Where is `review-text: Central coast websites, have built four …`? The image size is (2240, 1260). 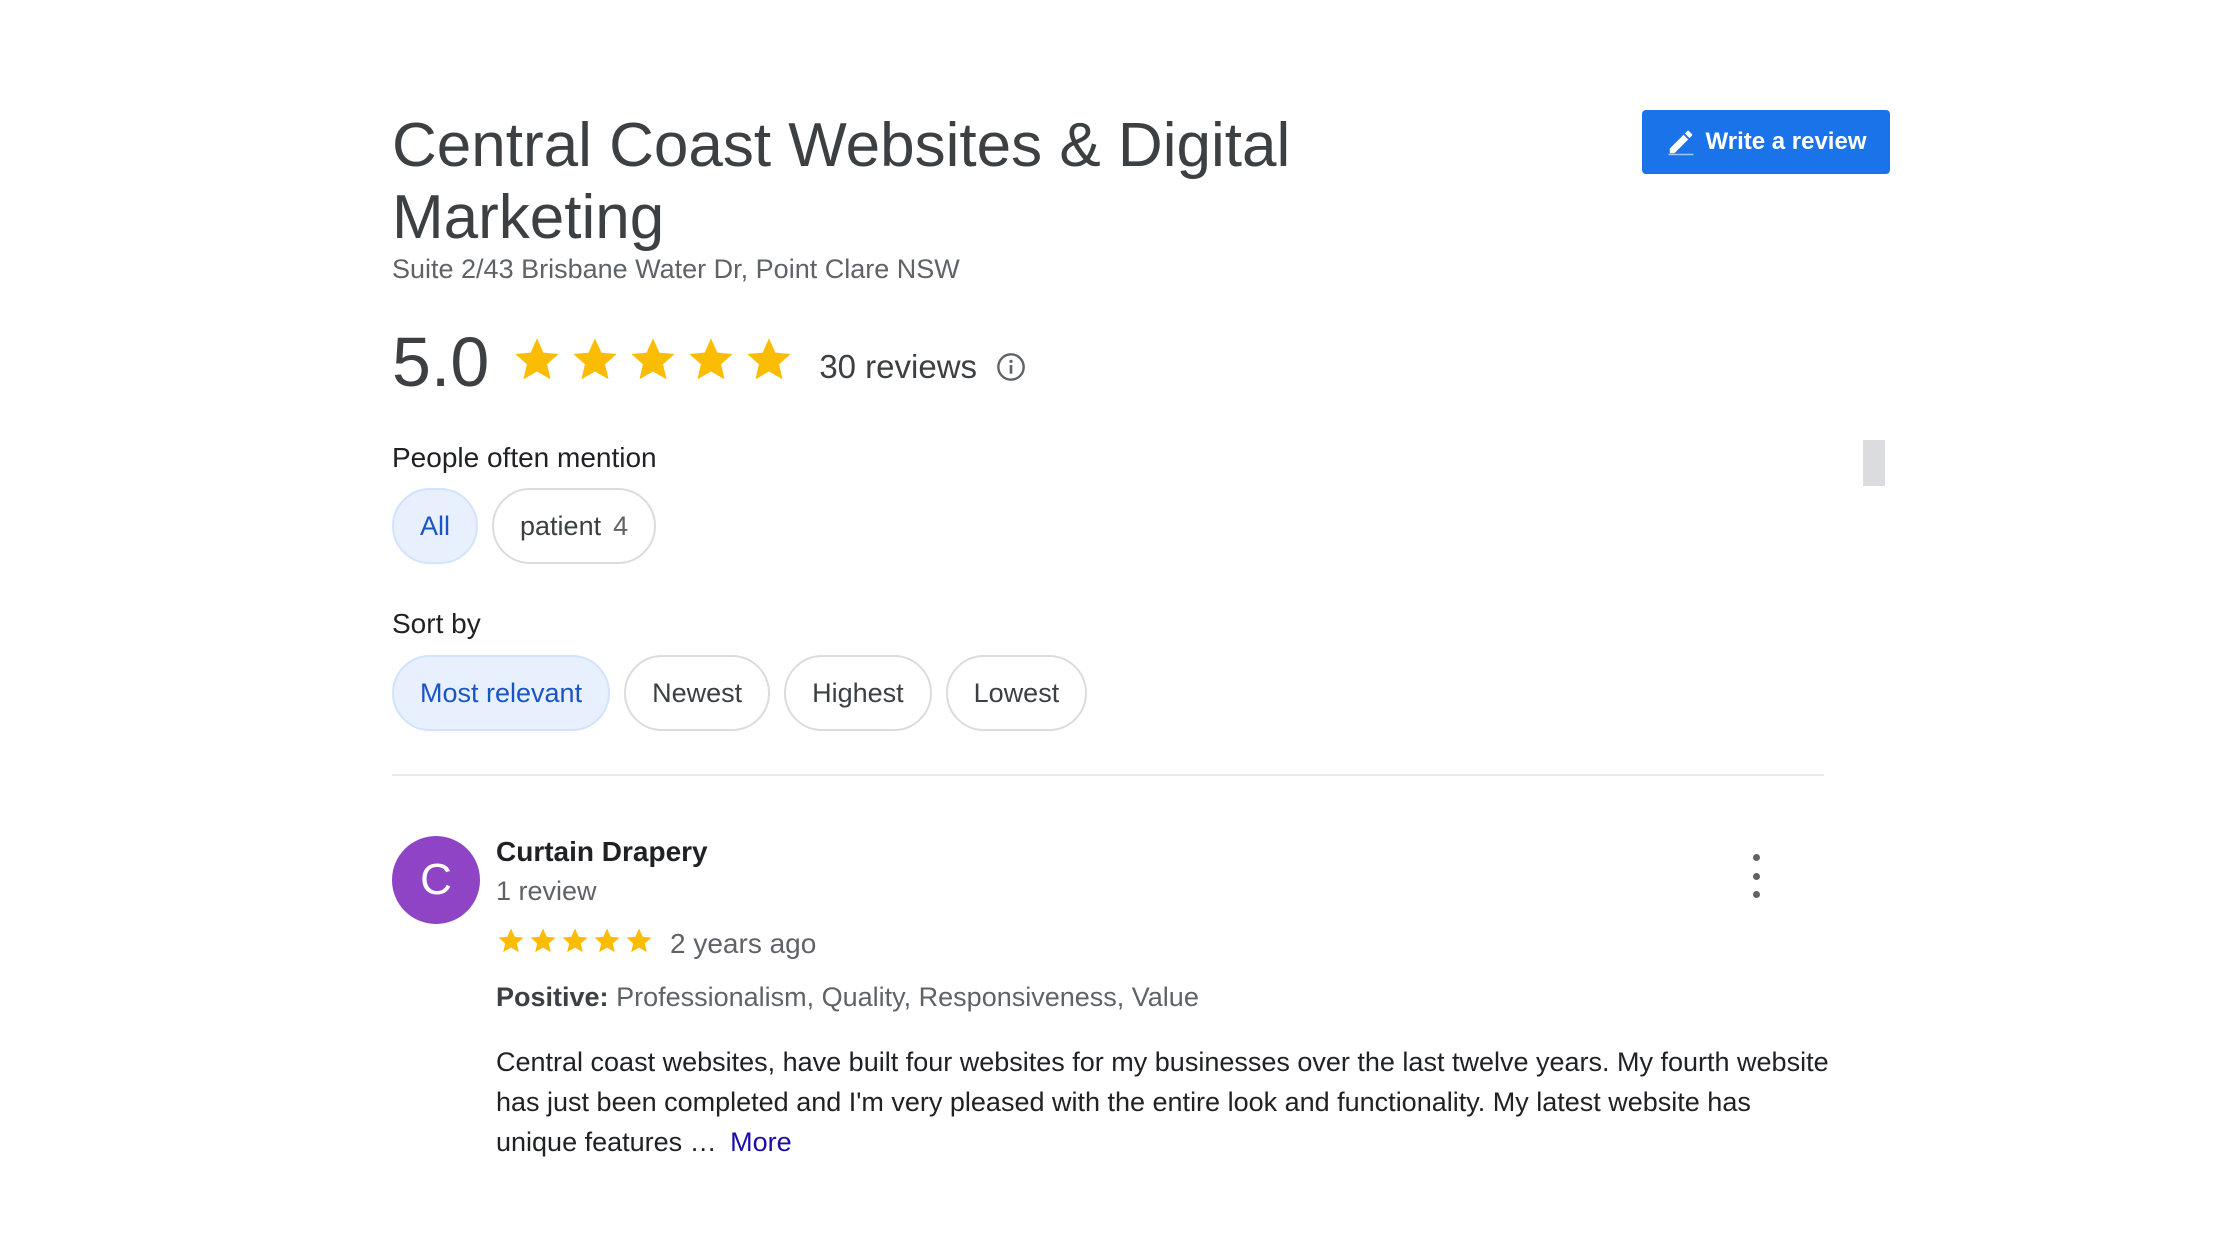
review-text: Central coast websites, have built four … is located at coordinates (1166, 1102).